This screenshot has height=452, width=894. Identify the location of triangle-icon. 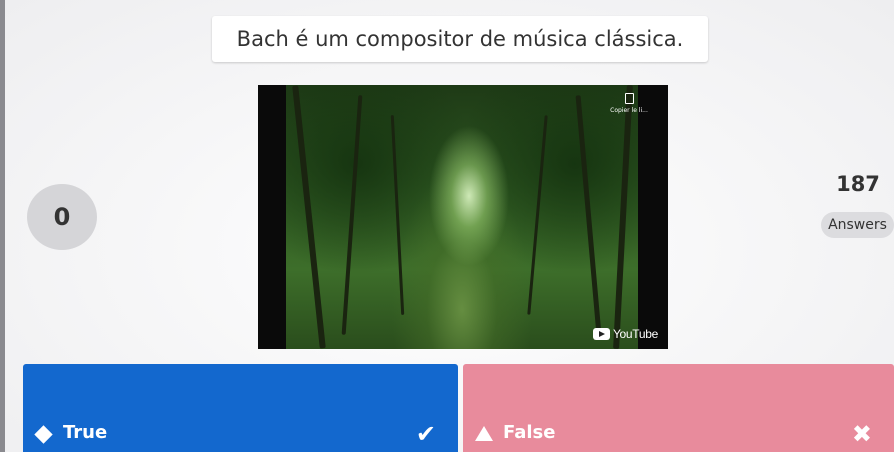
(484, 433).